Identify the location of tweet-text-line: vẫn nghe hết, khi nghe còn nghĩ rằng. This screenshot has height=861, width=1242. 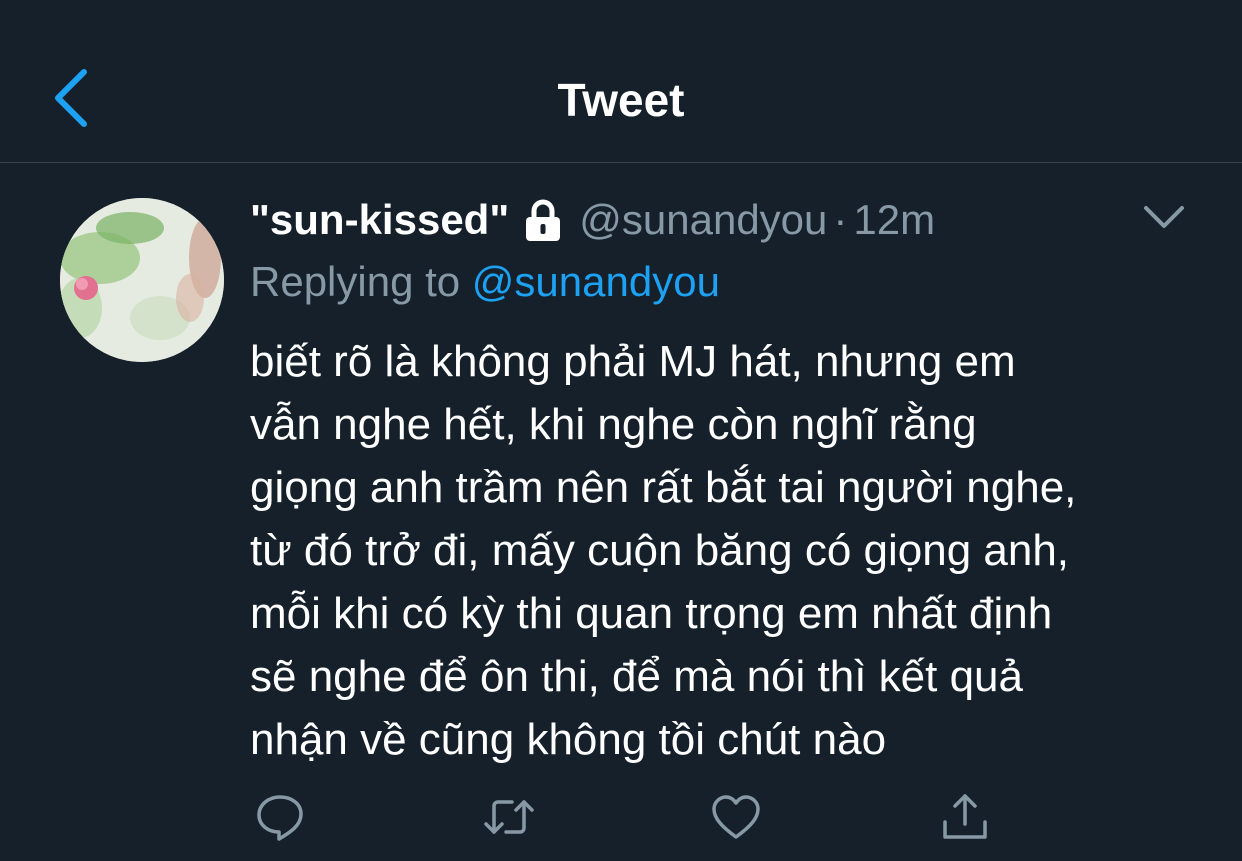
(613, 424).